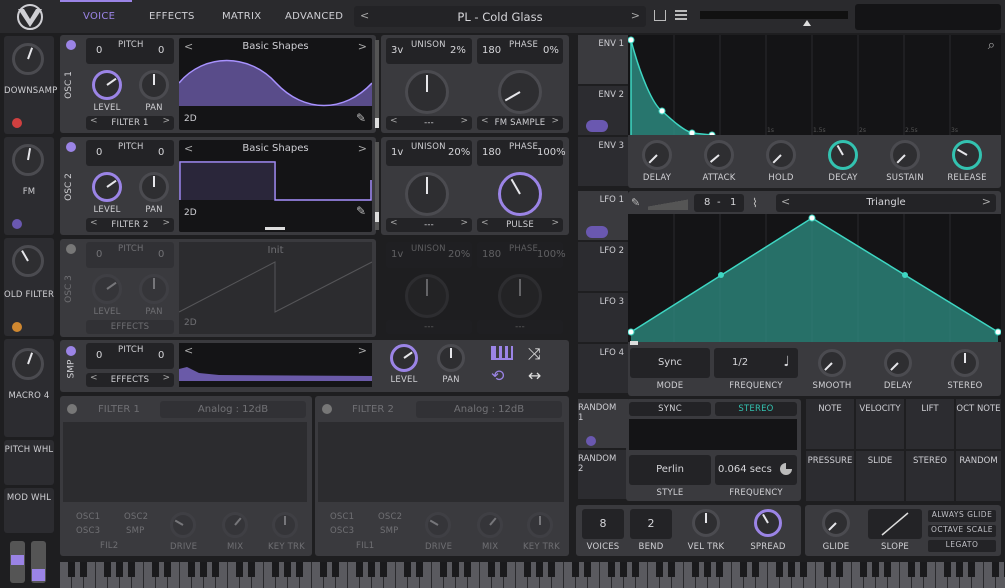 Image resolution: width=1005 pixels, height=588 pixels. What do you see at coordinates (275, 365) in the screenshot?
I see `sampler-waveform: < >` at bounding box center [275, 365].